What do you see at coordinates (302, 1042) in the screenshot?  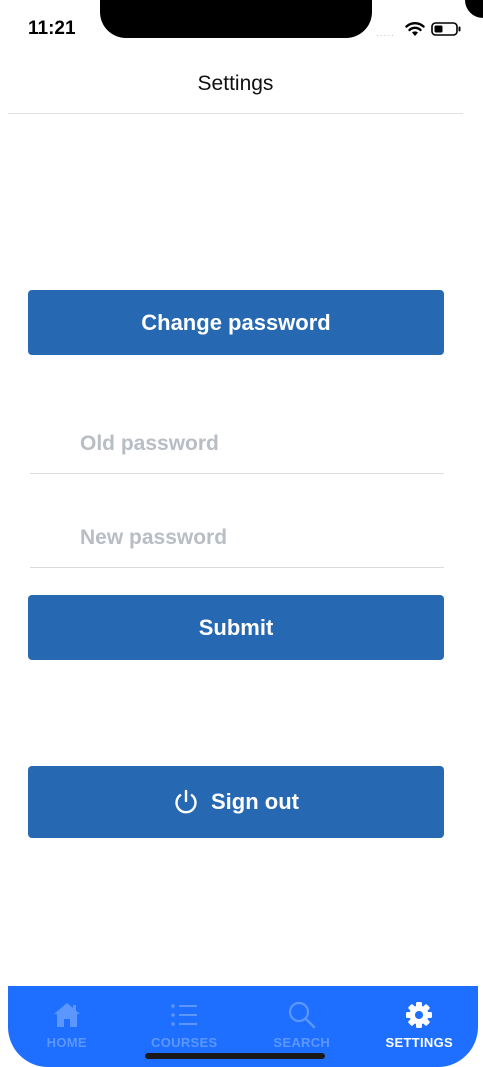 I see `tab-search-label: SEARCH` at bounding box center [302, 1042].